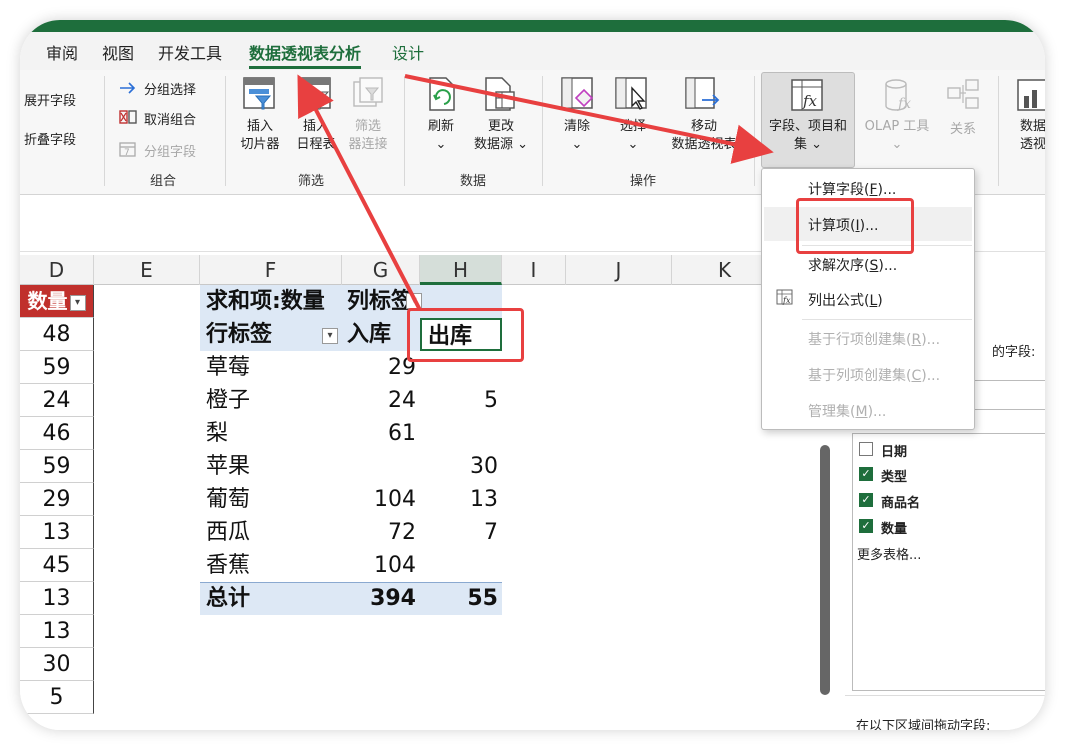 The height and width of the screenshot is (750, 1065). Describe the element at coordinates (57, 334) in the screenshot. I see `d-cell: 48` at that location.